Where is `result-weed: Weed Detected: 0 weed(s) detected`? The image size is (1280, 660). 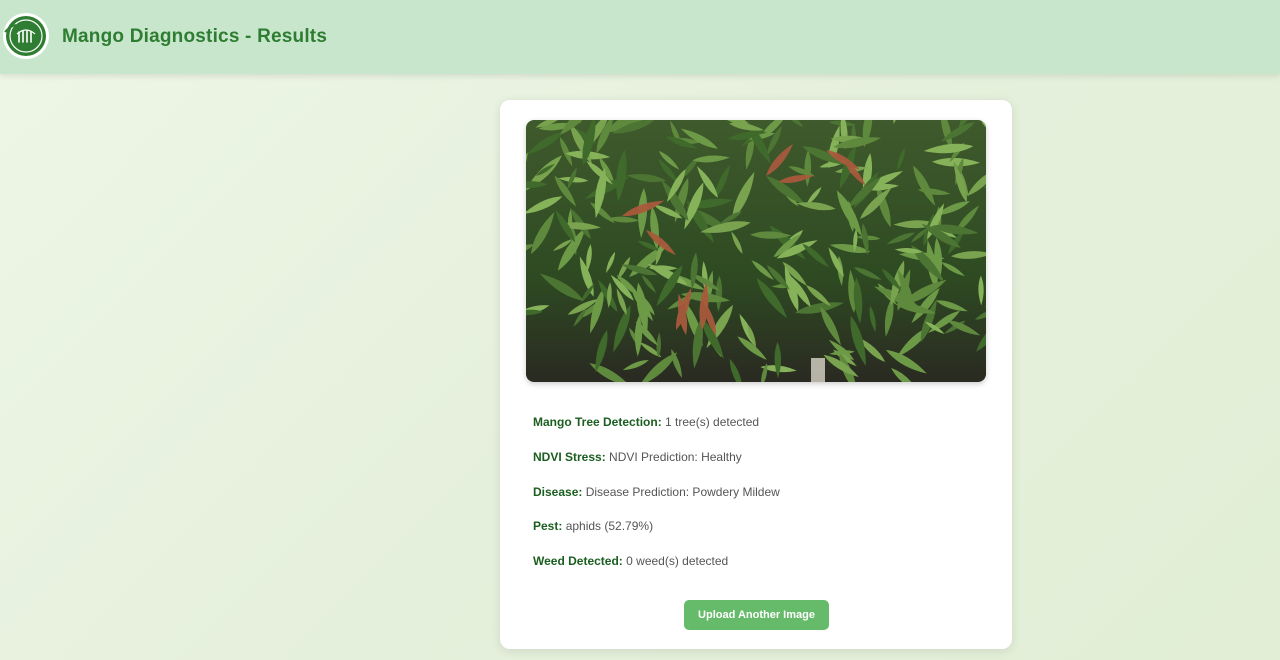
result-weed: Weed Detected: 0 weed(s) detected is located at coordinates (630, 561).